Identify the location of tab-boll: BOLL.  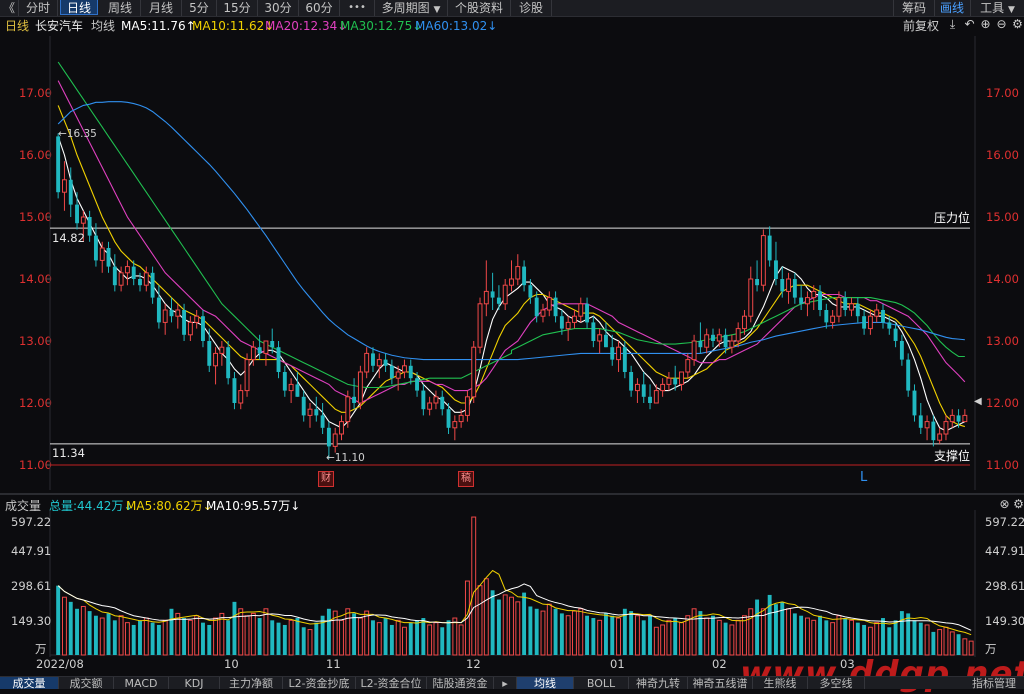
(601, 683).